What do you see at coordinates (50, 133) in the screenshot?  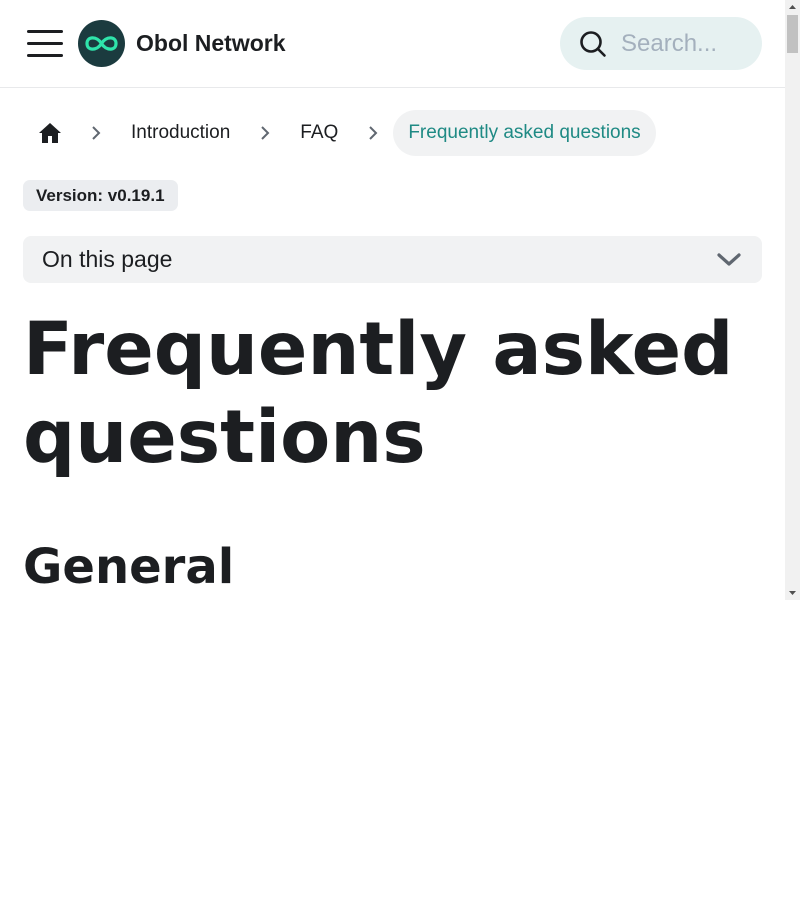 I see `home-icon` at bounding box center [50, 133].